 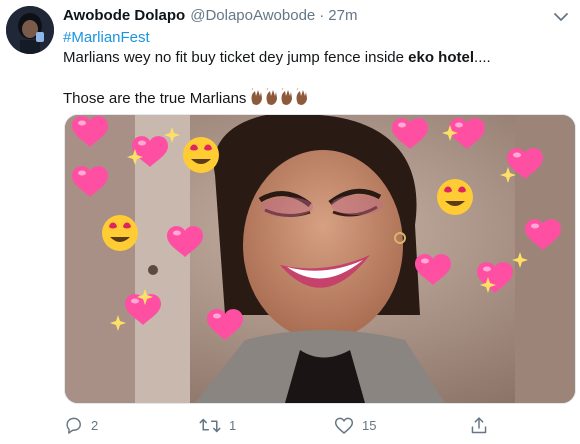 What do you see at coordinates (315, 98) in the screenshot?
I see `tweet-line-2: Those are the true Marlians` at bounding box center [315, 98].